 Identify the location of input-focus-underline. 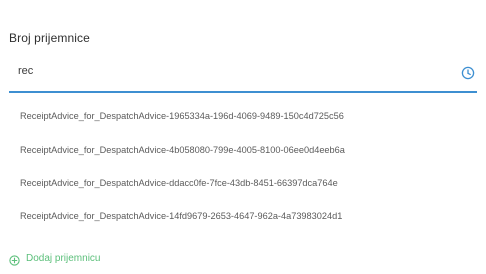
(243, 92).